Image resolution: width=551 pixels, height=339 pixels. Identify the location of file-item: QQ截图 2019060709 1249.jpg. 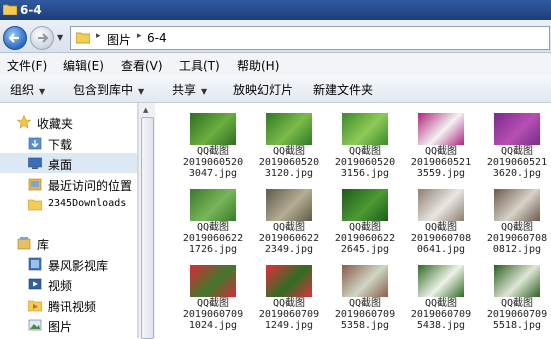
(289, 297).